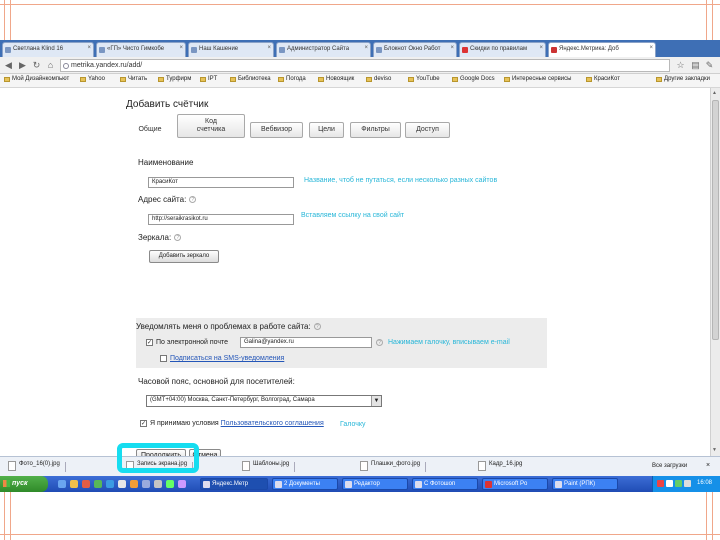 This screenshot has height=540, width=720. I want to click on download-item: Фото_16(0).jpg, so click(37, 467).